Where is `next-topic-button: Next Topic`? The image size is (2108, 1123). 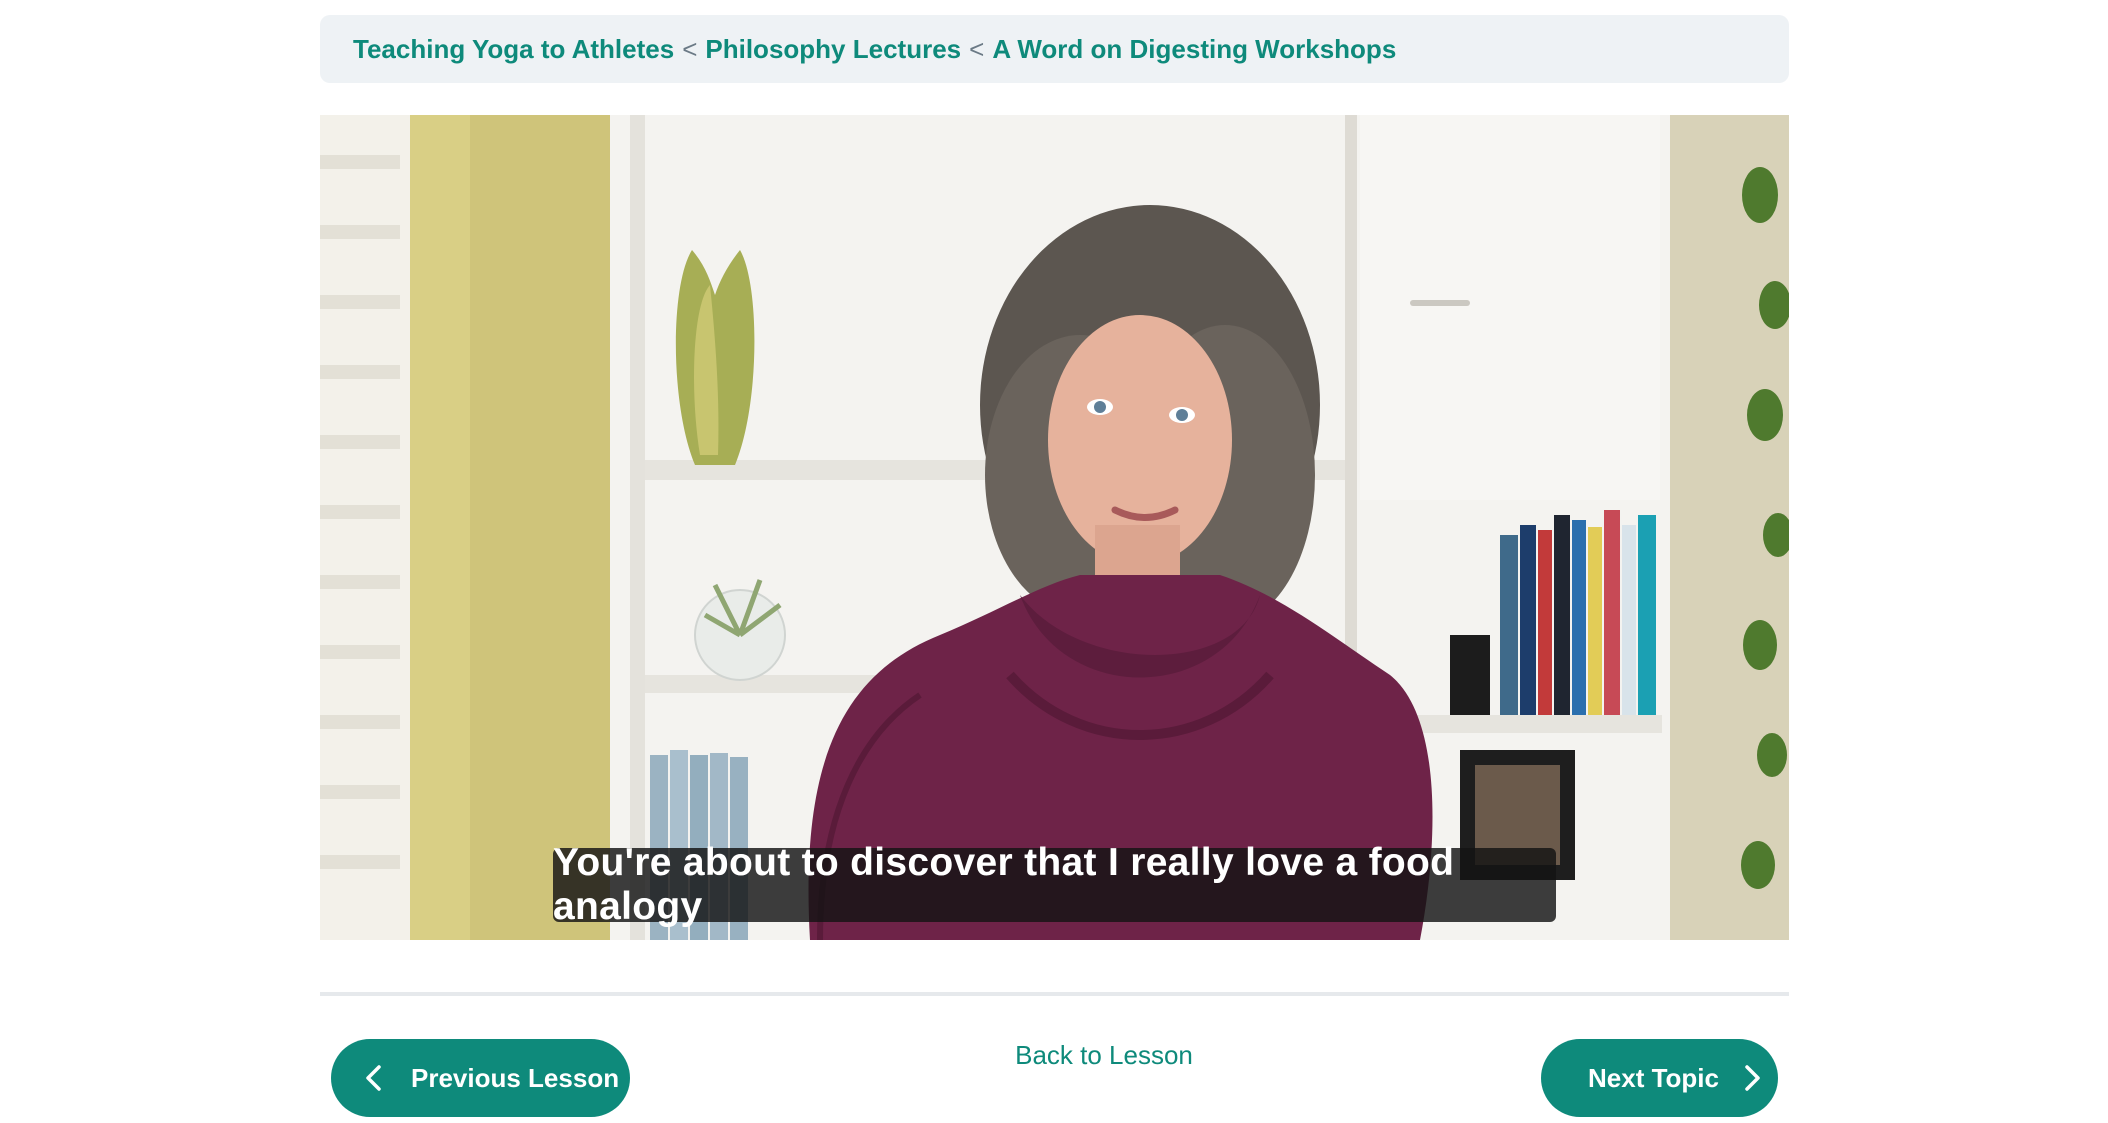 next-topic-button: Next Topic is located at coordinates (1659, 1078).